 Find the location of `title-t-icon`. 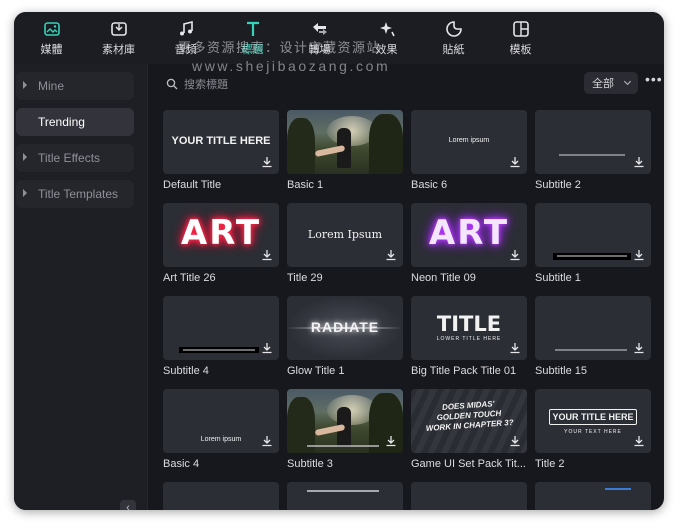

title-t-icon is located at coordinates (252, 28).